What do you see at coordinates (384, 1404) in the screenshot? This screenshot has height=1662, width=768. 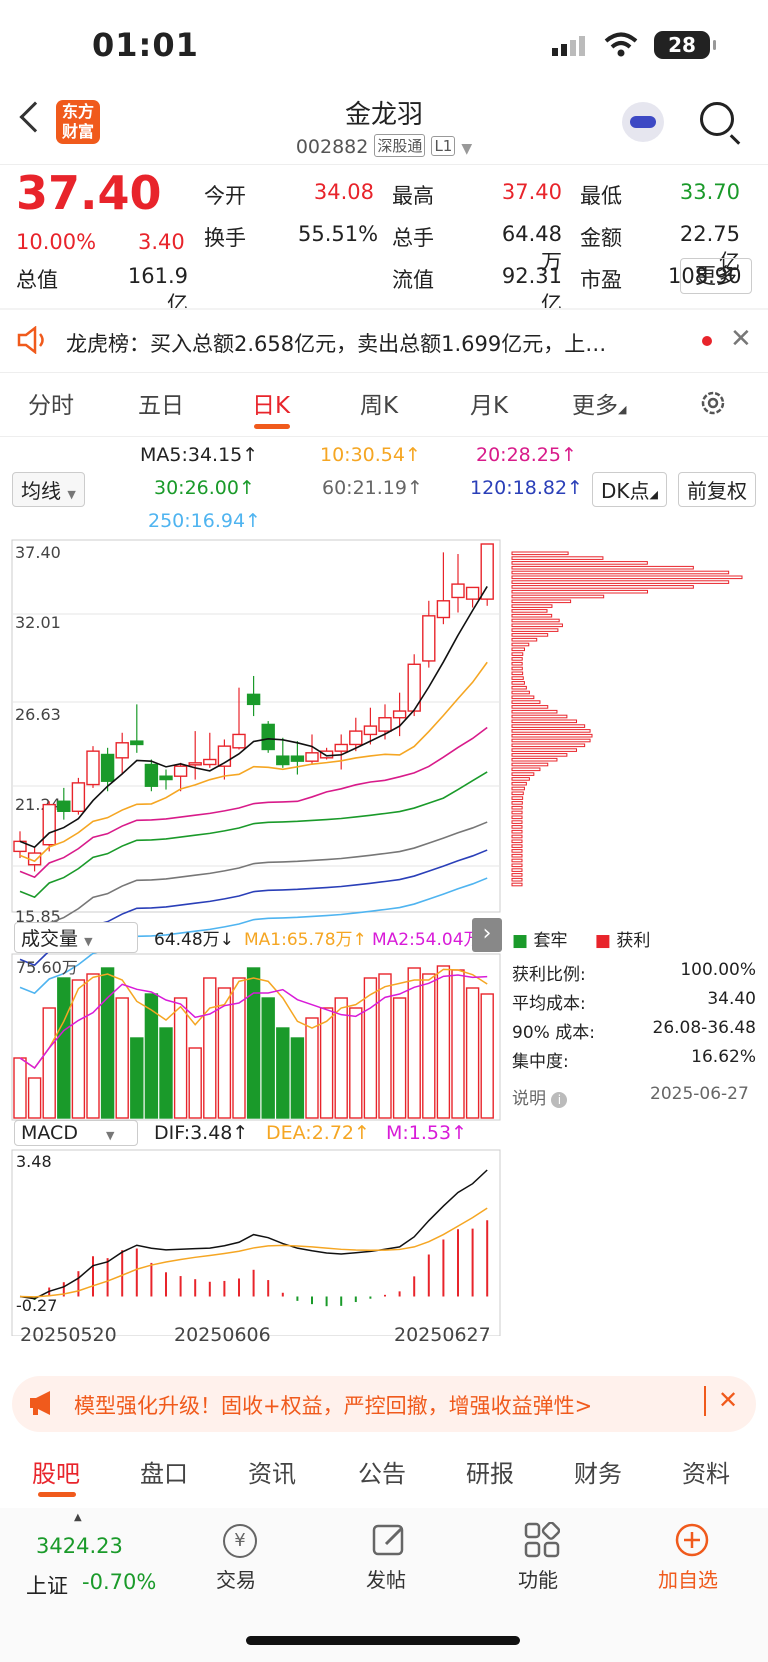 I see `promo-banner: 模型强化升级！固收+权益，严控回撤，增强收益弹性> ✕` at bounding box center [384, 1404].